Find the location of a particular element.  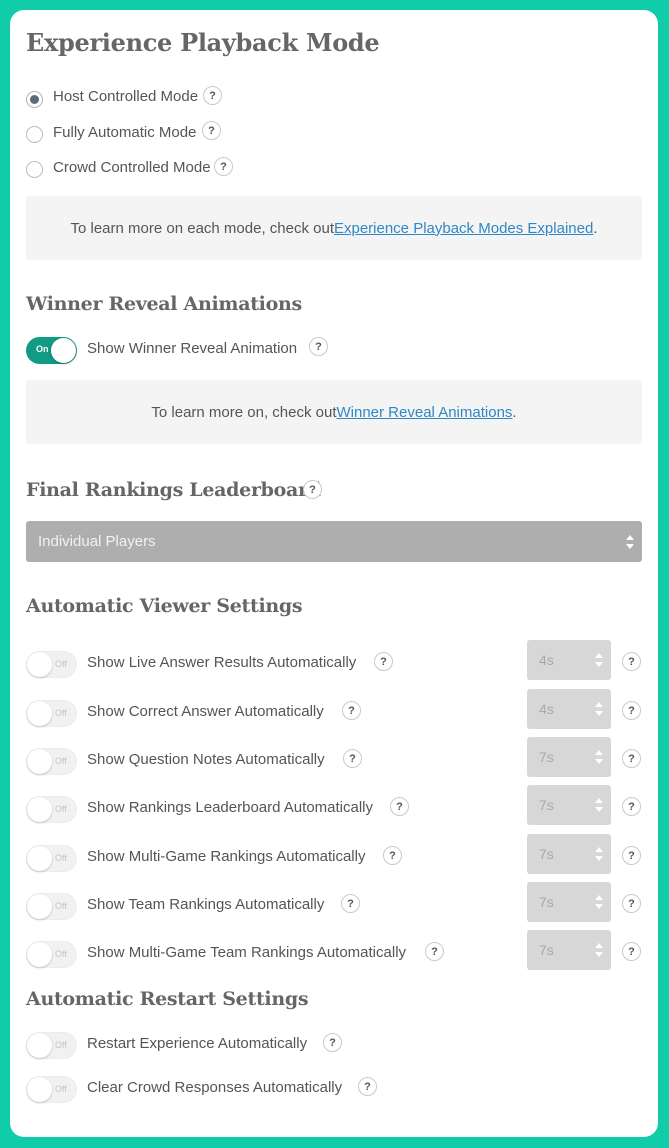

restart-setting-label: Clear Crowd Responses Automatically is located at coordinates (215, 1087).